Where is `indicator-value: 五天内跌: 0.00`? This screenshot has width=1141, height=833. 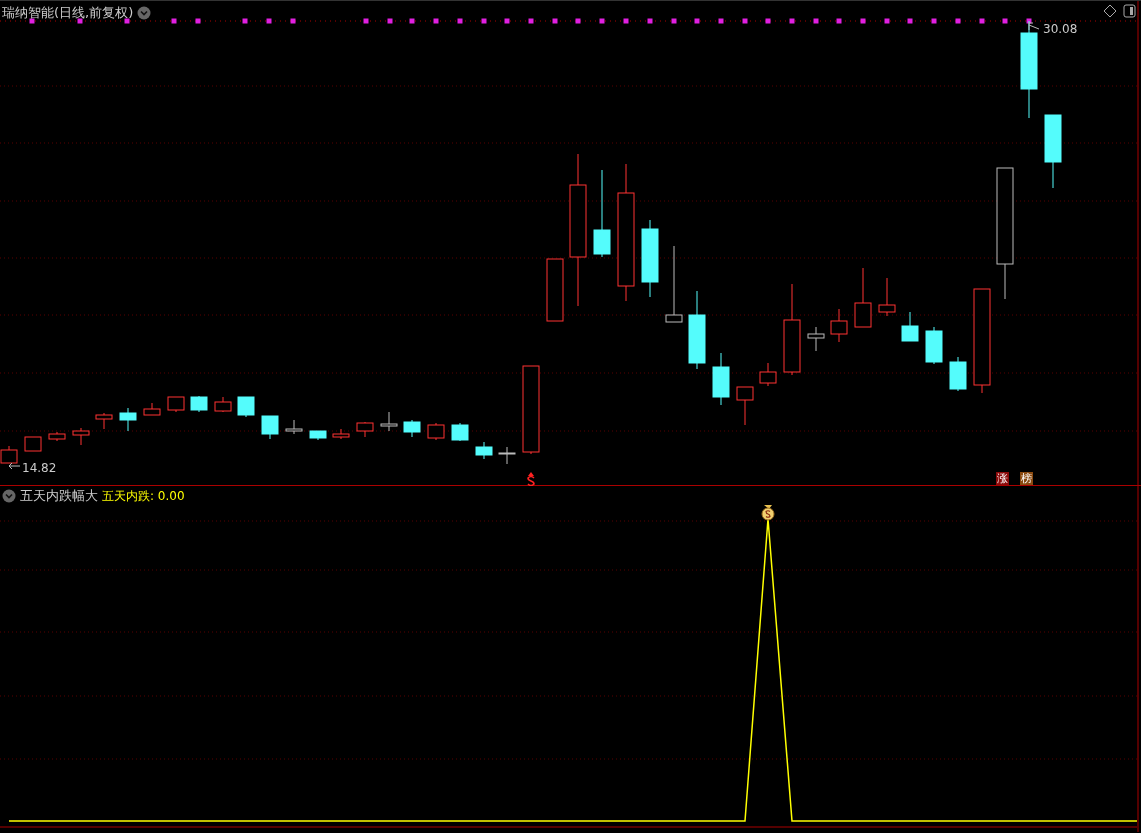
indicator-value: 五天内跌: 0.00 is located at coordinates (143, 496).